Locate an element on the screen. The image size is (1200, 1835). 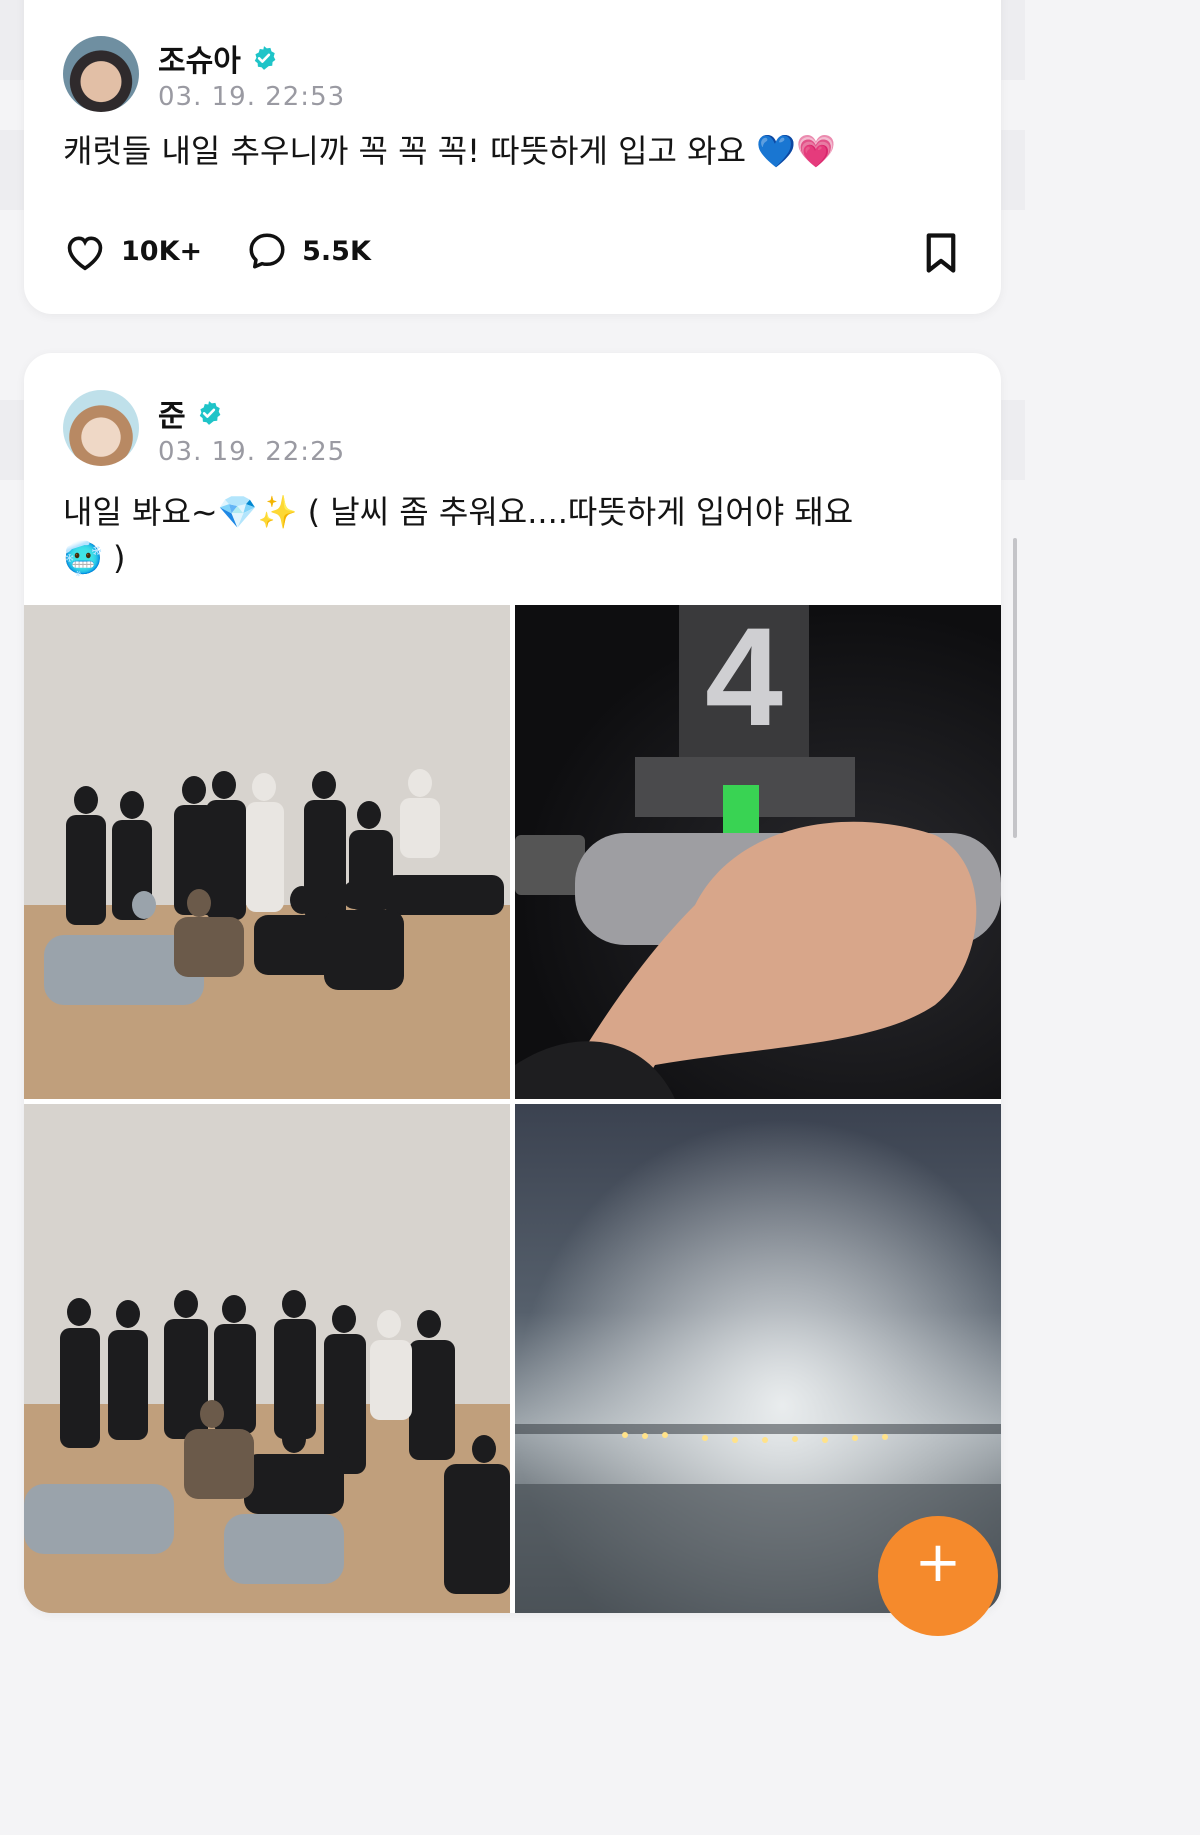
author-name: 조슈아 is located at coordinates (199, 61).